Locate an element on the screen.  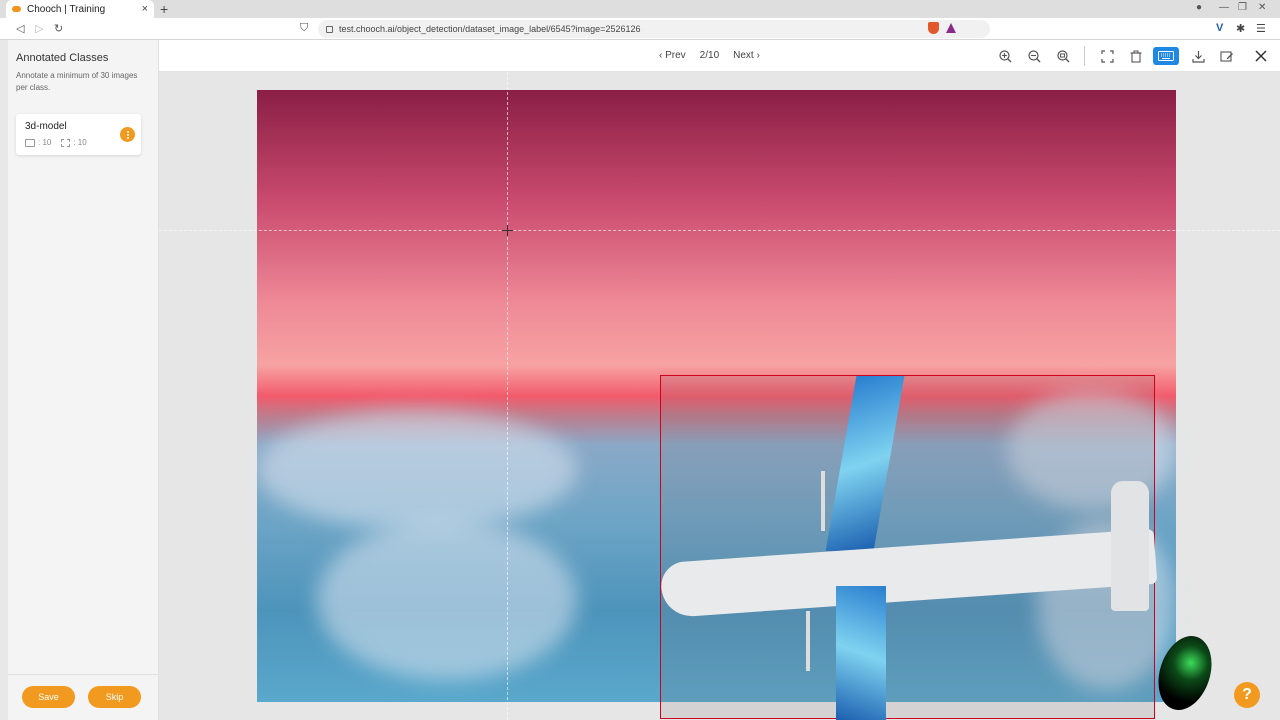
crosshair-horizontal is located at coordinates (719, 230).